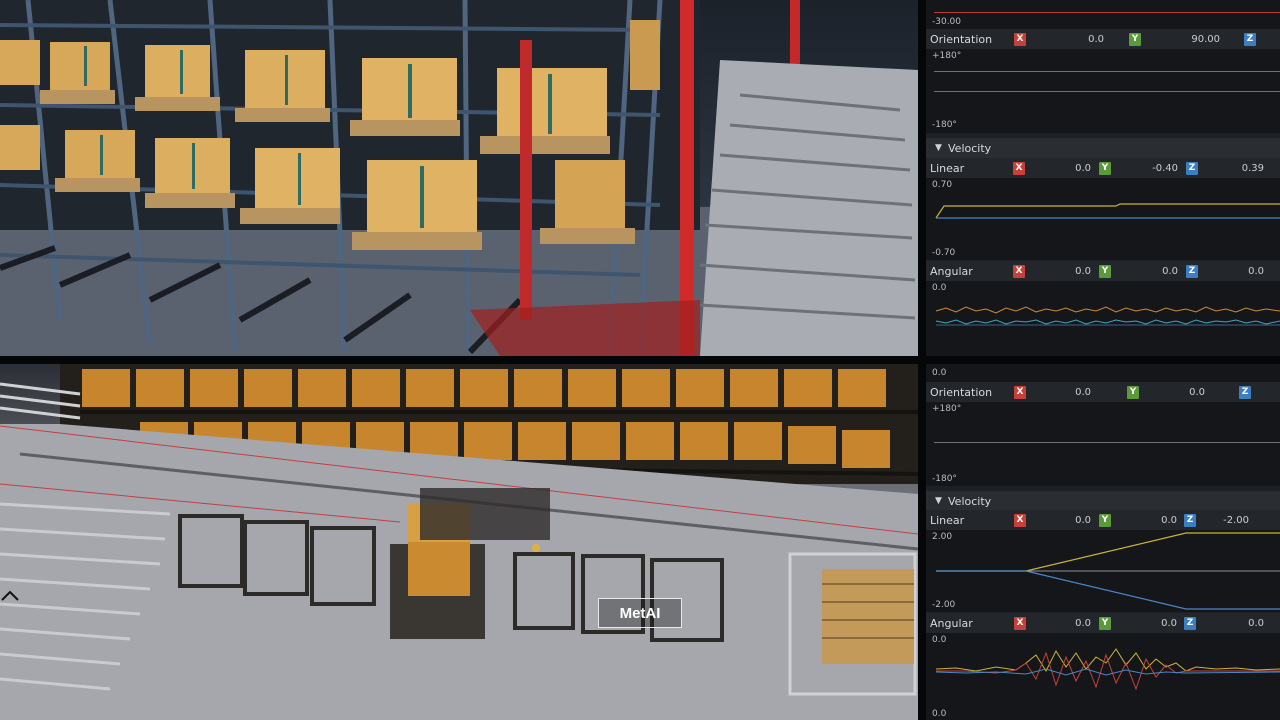 This screenshot has width=1280, height=720. Describe the element at coordinates (939, 714) in the screenshot. I see `angular-graph-min-label: 0.0` at that location.